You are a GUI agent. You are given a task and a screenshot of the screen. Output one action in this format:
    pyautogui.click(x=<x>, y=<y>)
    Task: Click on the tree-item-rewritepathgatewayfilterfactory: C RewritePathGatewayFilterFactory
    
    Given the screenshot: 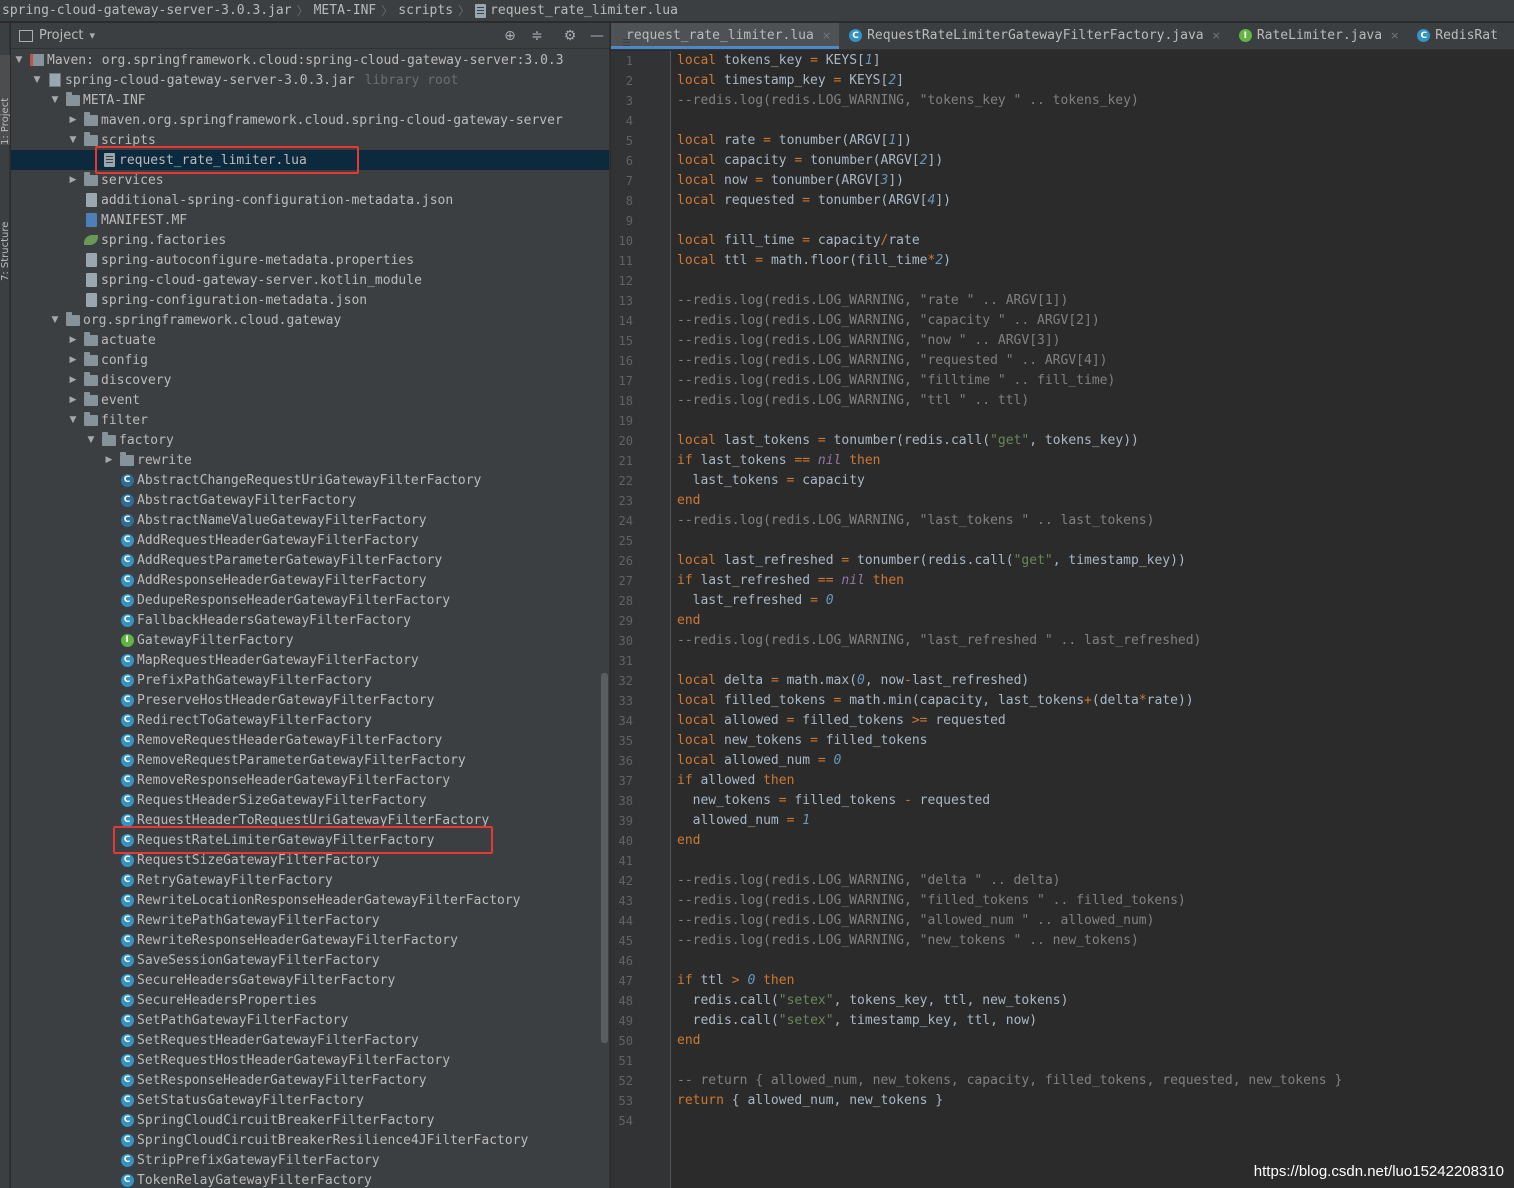 What is the action you would take?
    pyautogui.click(x=310, y=920)
    